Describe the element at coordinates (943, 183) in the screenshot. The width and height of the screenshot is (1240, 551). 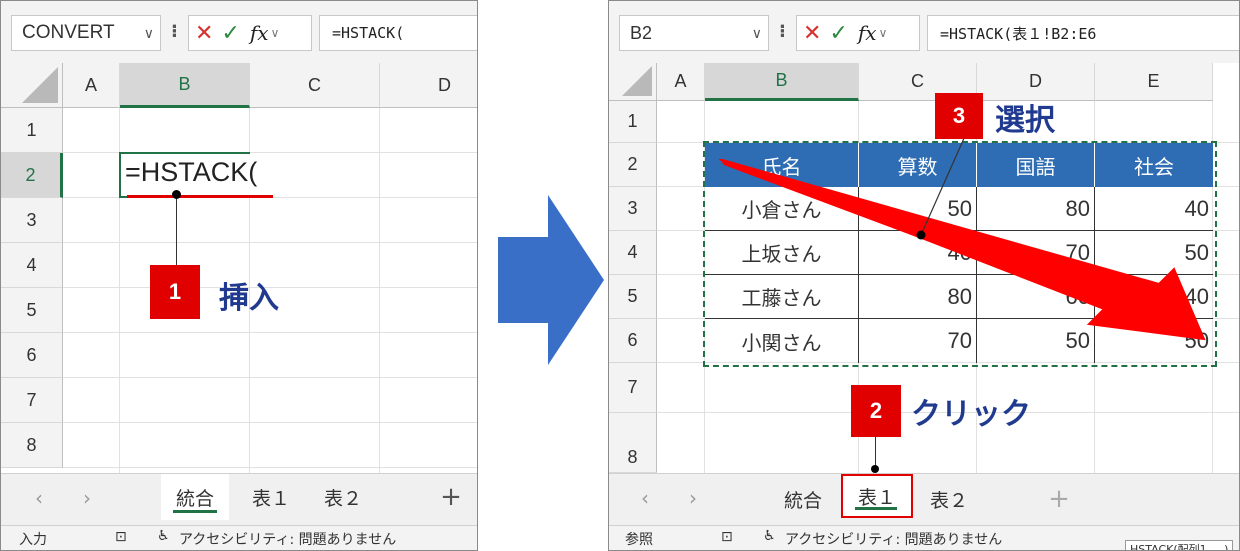
I see `callout-3-leader` at that location.